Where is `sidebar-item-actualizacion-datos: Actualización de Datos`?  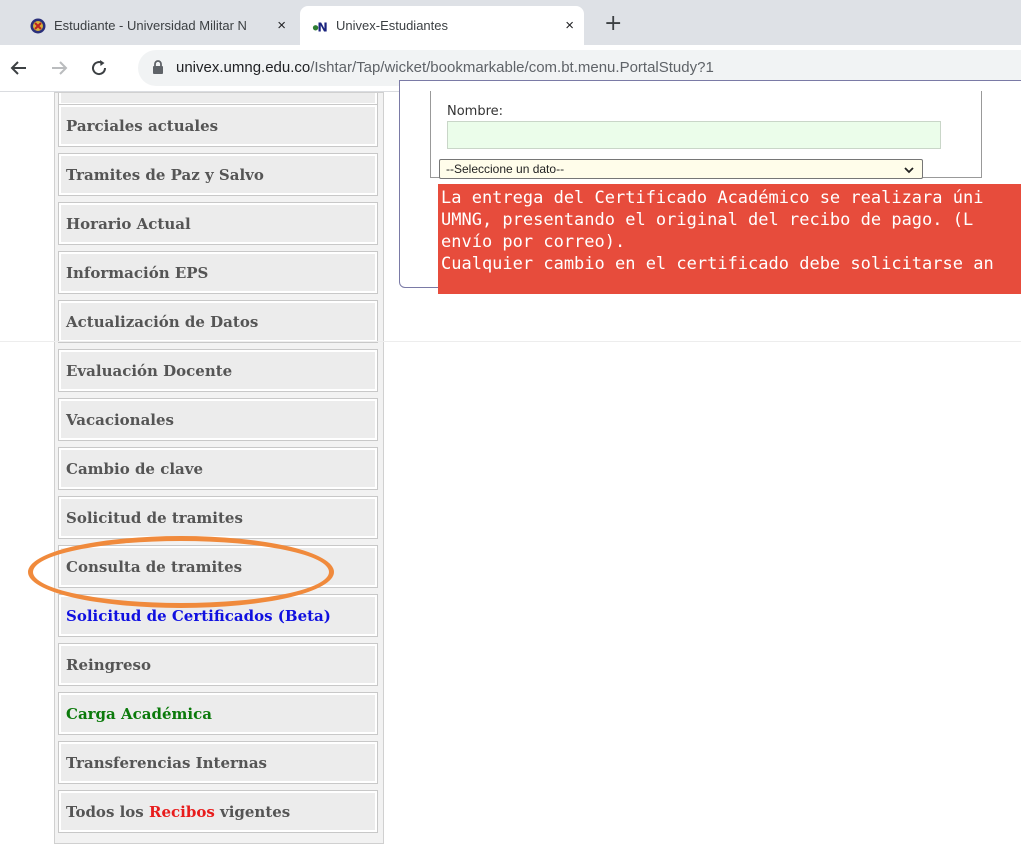
sidebar-item-actualizacion-datos: Actualización de Datos is located at coordinates (218, 321).